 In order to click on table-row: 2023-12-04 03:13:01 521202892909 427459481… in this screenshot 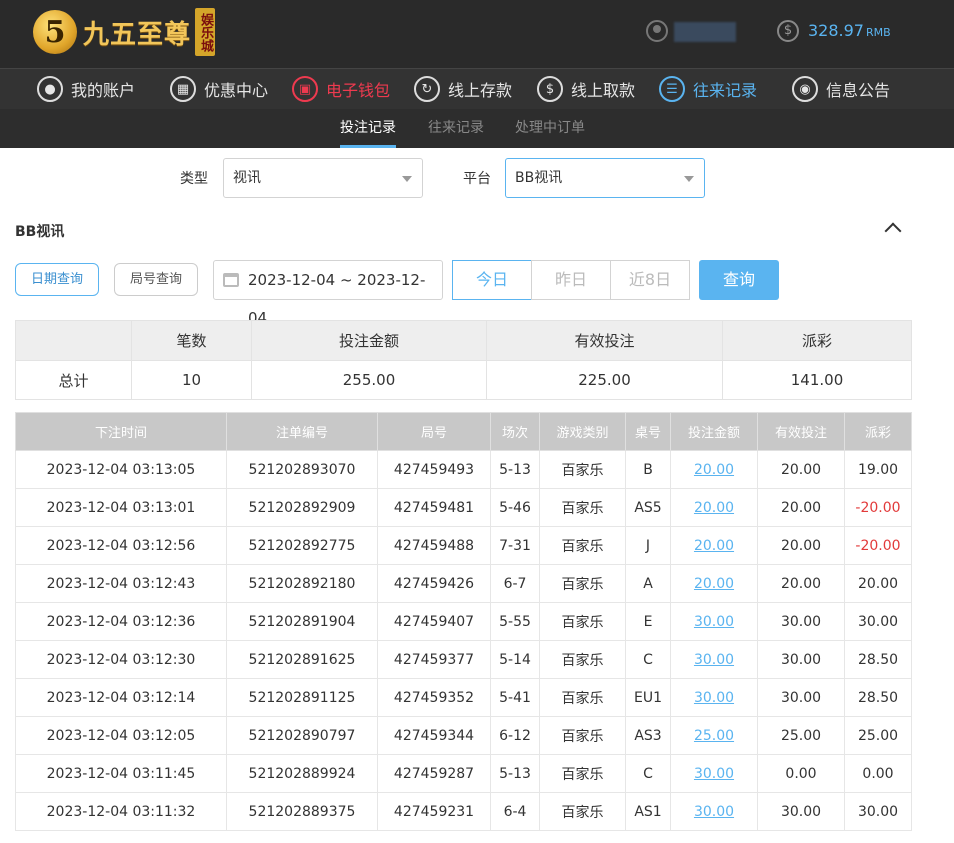, I will do `click(463, 507)`.